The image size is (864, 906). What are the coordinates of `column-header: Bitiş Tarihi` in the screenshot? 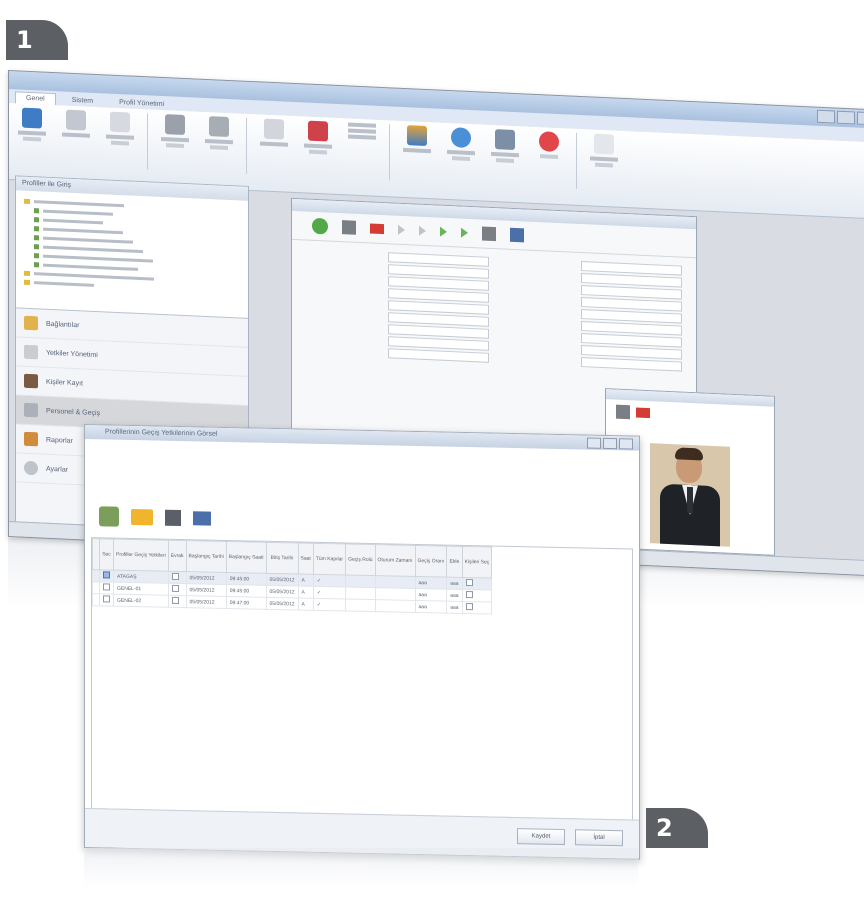 It's located at (282, 558).